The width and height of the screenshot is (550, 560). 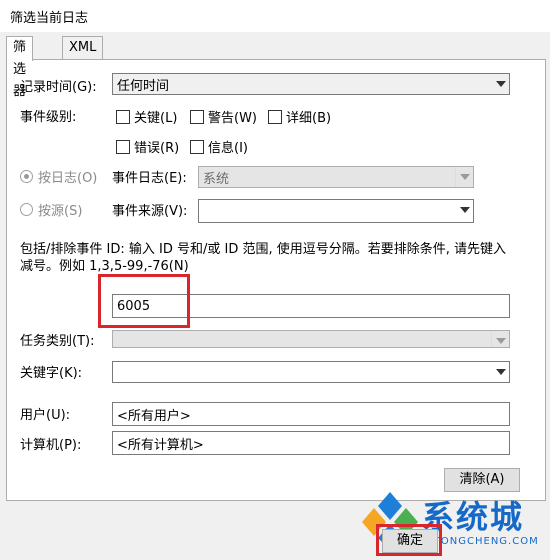 I want to click on ok-highlight-box, so click(x=409, y=540).